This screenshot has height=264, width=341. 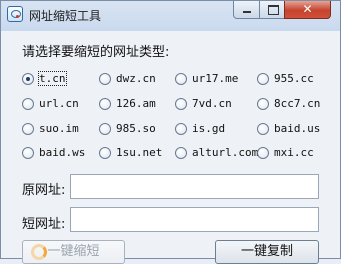 What do you see at coordinates (136, 103) in the screenshot?
I see `option-label: 126.am` at bounding box center [136, 103].